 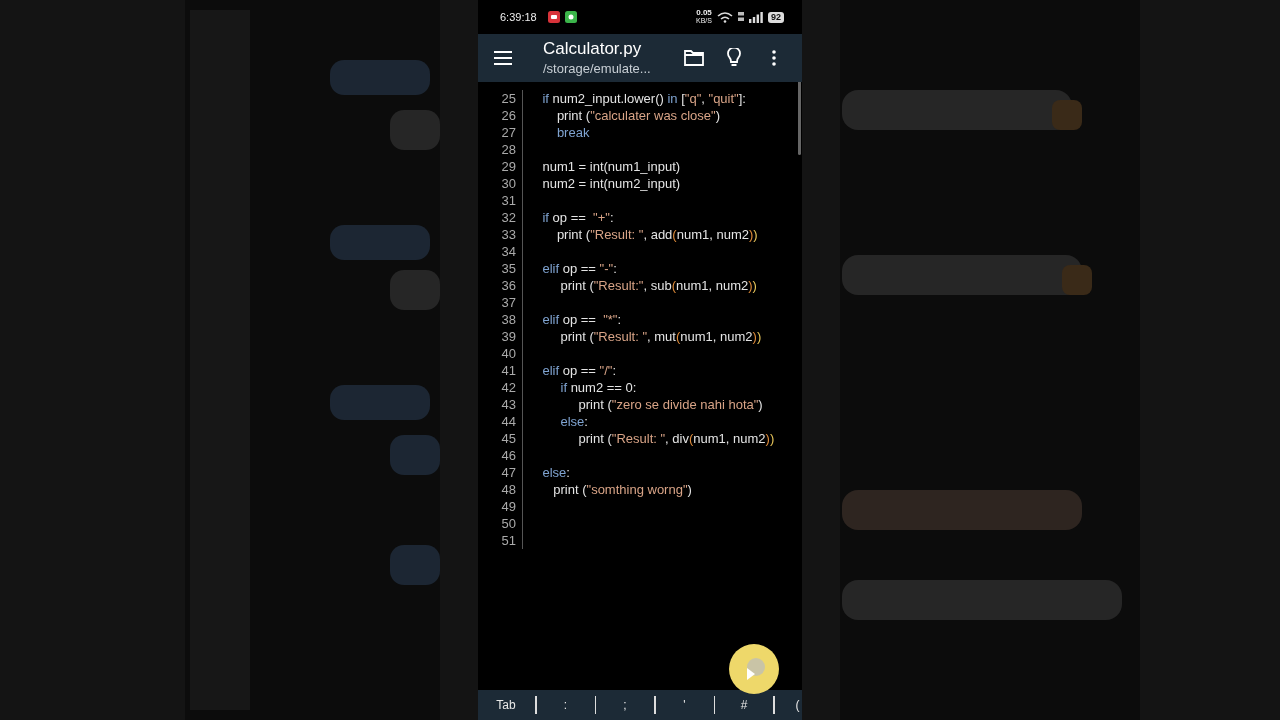 I want to click on line-number: 47, so click(x=500, y=472).